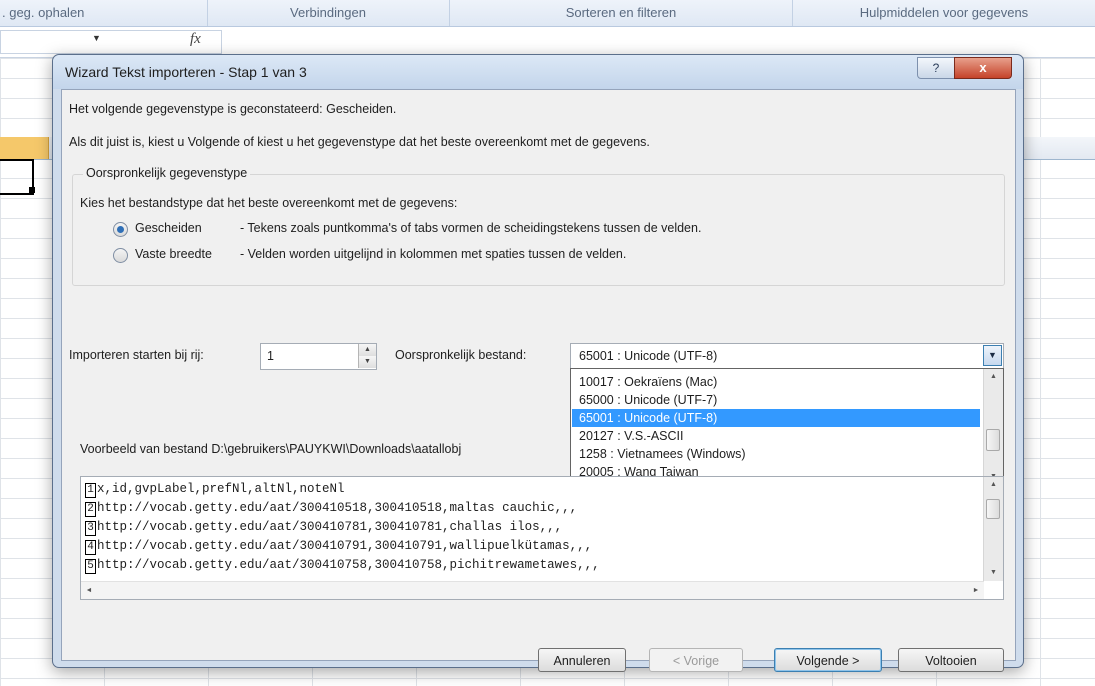 This screenshot has height=686, width=1095. Describe the element at coordinates (120, 255) in the screenshot. I see `radio-vaste-breedte` at that location.